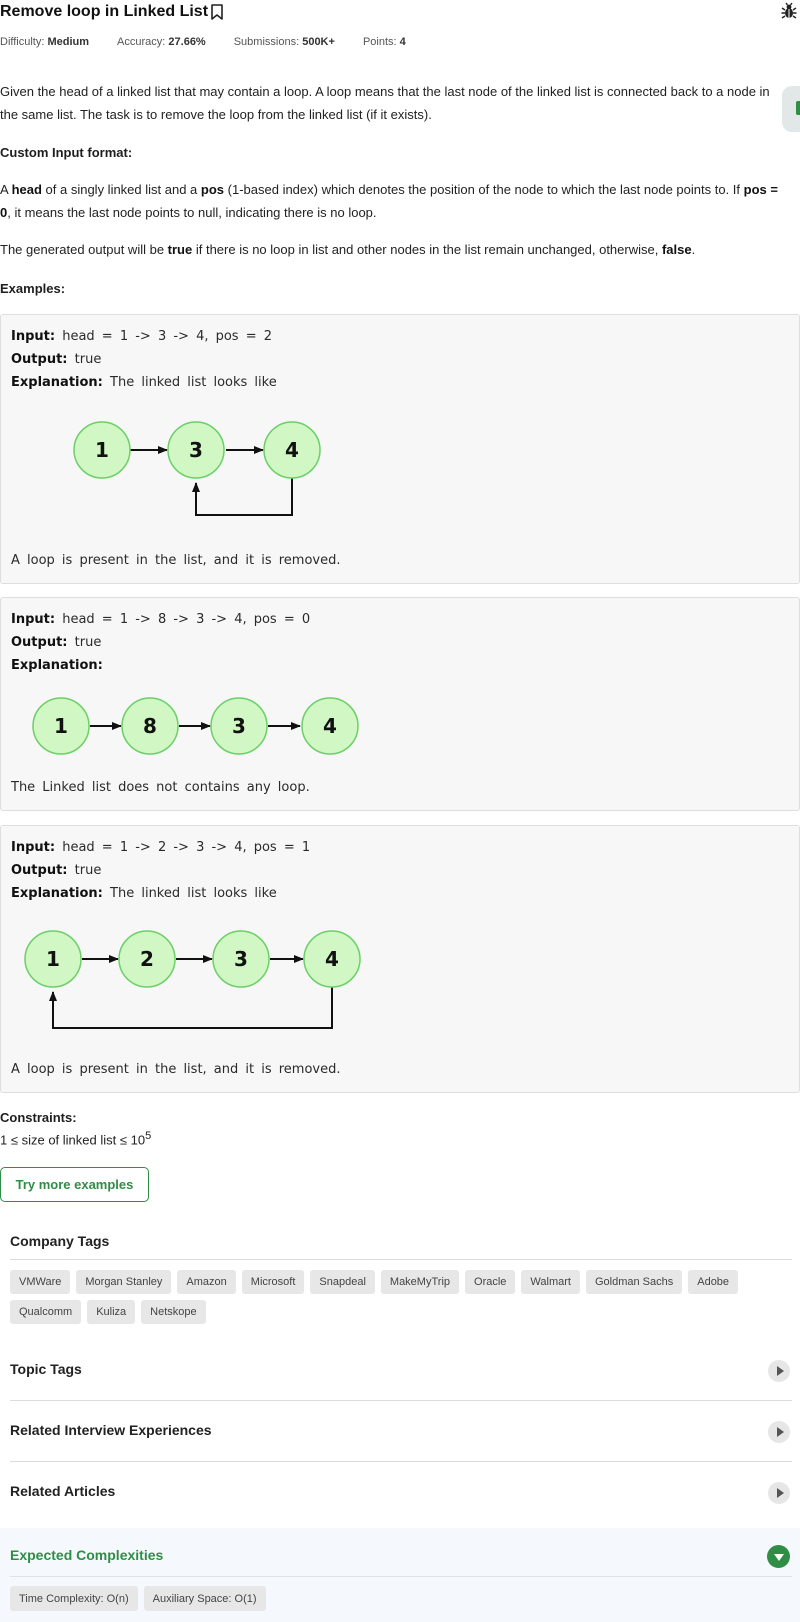  I want to click on svg-text: 8, so click(150, 726).